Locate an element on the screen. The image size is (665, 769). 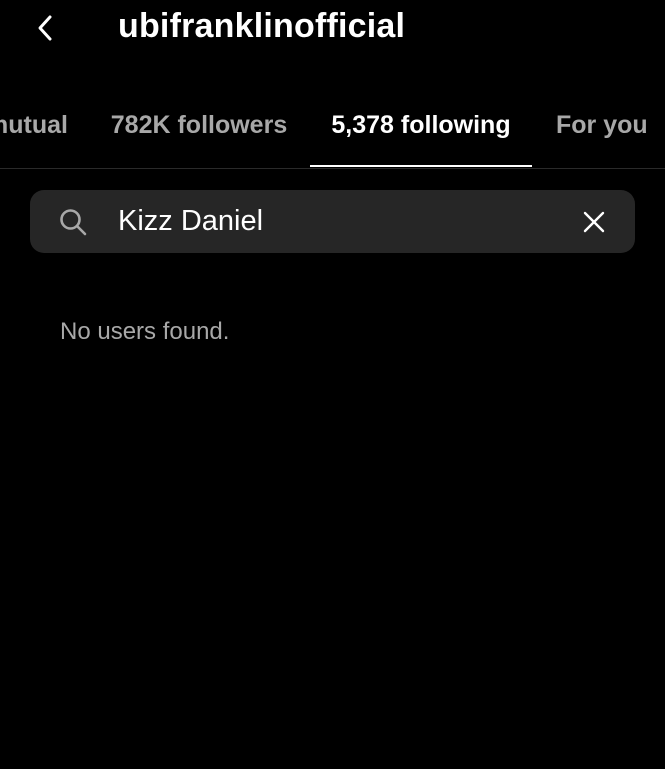
top-bar: ubifranklinofficial is located at coordinates (332, 31).